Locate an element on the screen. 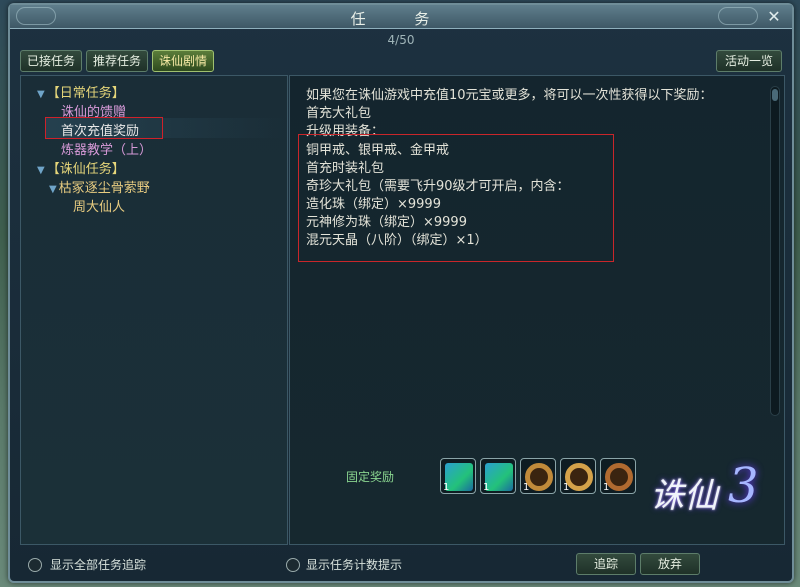 Image resolution: width=800 pixels, height=587 pixels. category-label: 【诛仙任务】 is located at coordinates (85, 169).